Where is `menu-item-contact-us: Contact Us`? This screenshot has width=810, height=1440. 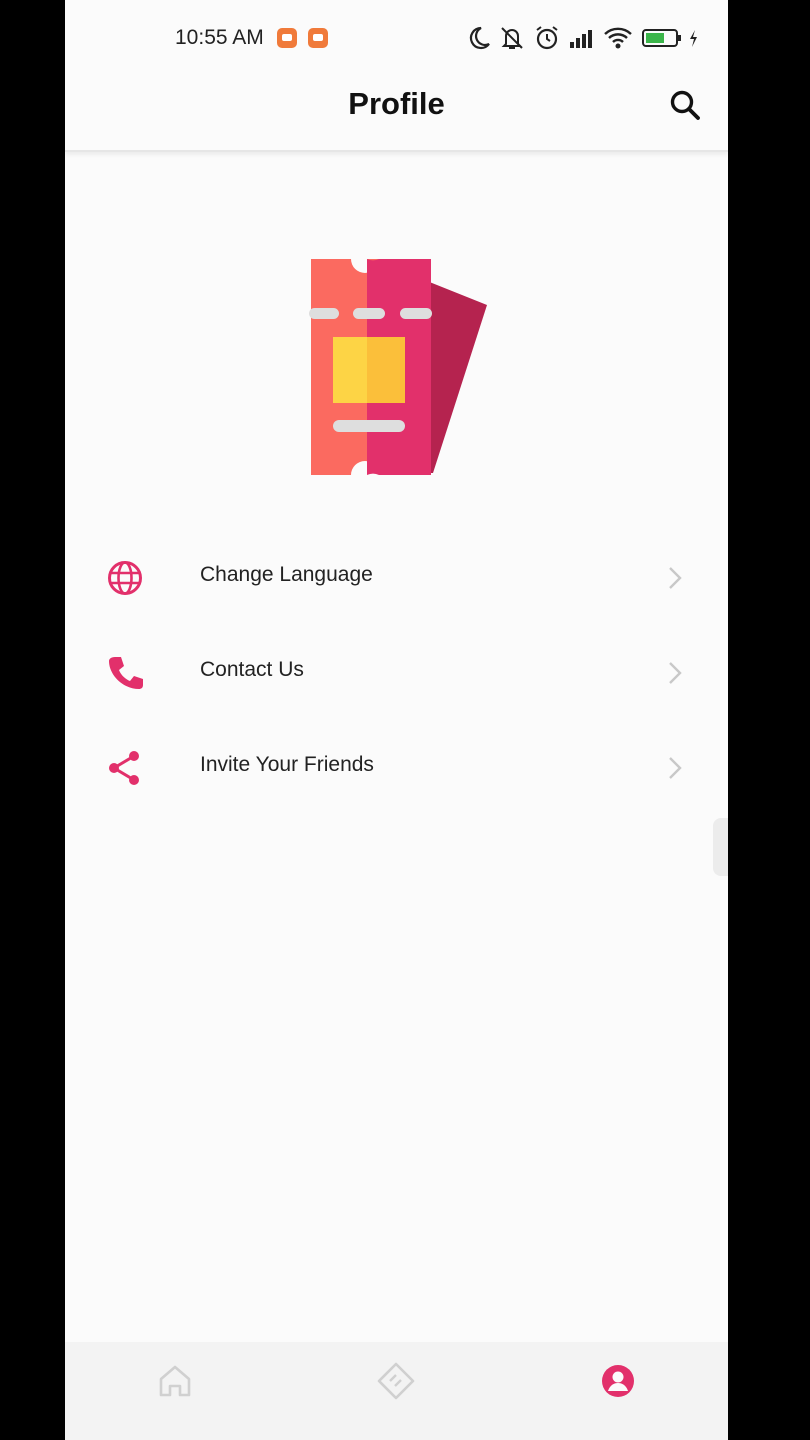 menu-item-contact-us: Contact Us is located at coordinates (396, 672).